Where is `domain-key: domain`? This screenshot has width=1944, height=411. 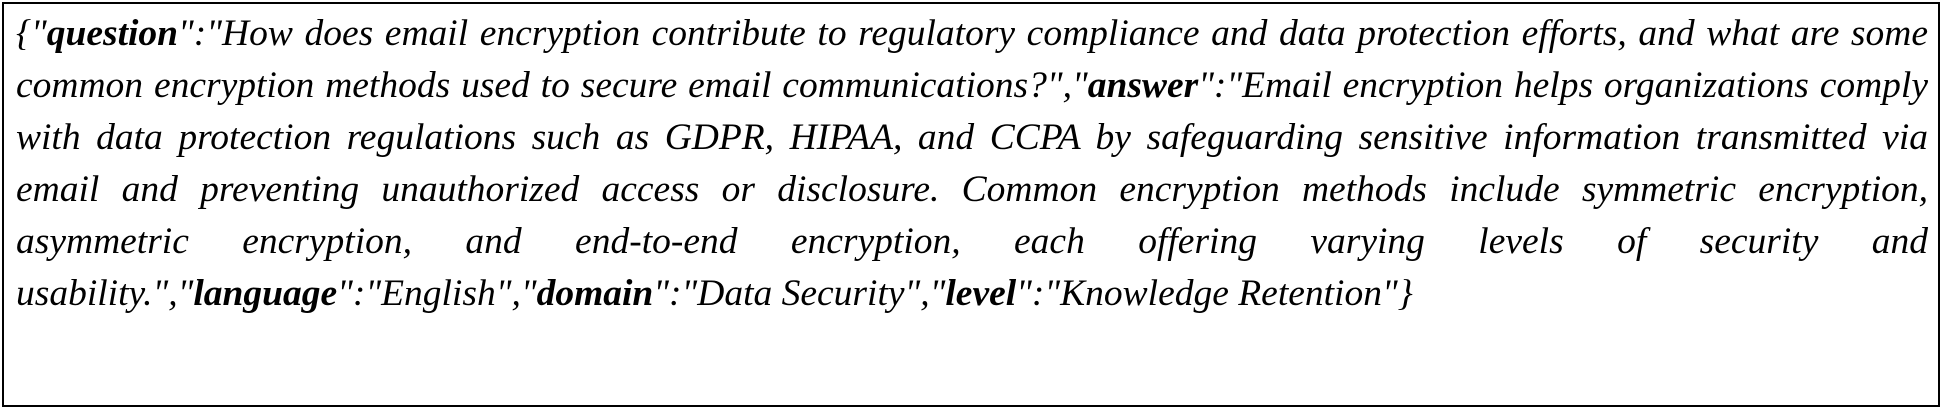 domain-key: domain is located at coordinates (595, 293).